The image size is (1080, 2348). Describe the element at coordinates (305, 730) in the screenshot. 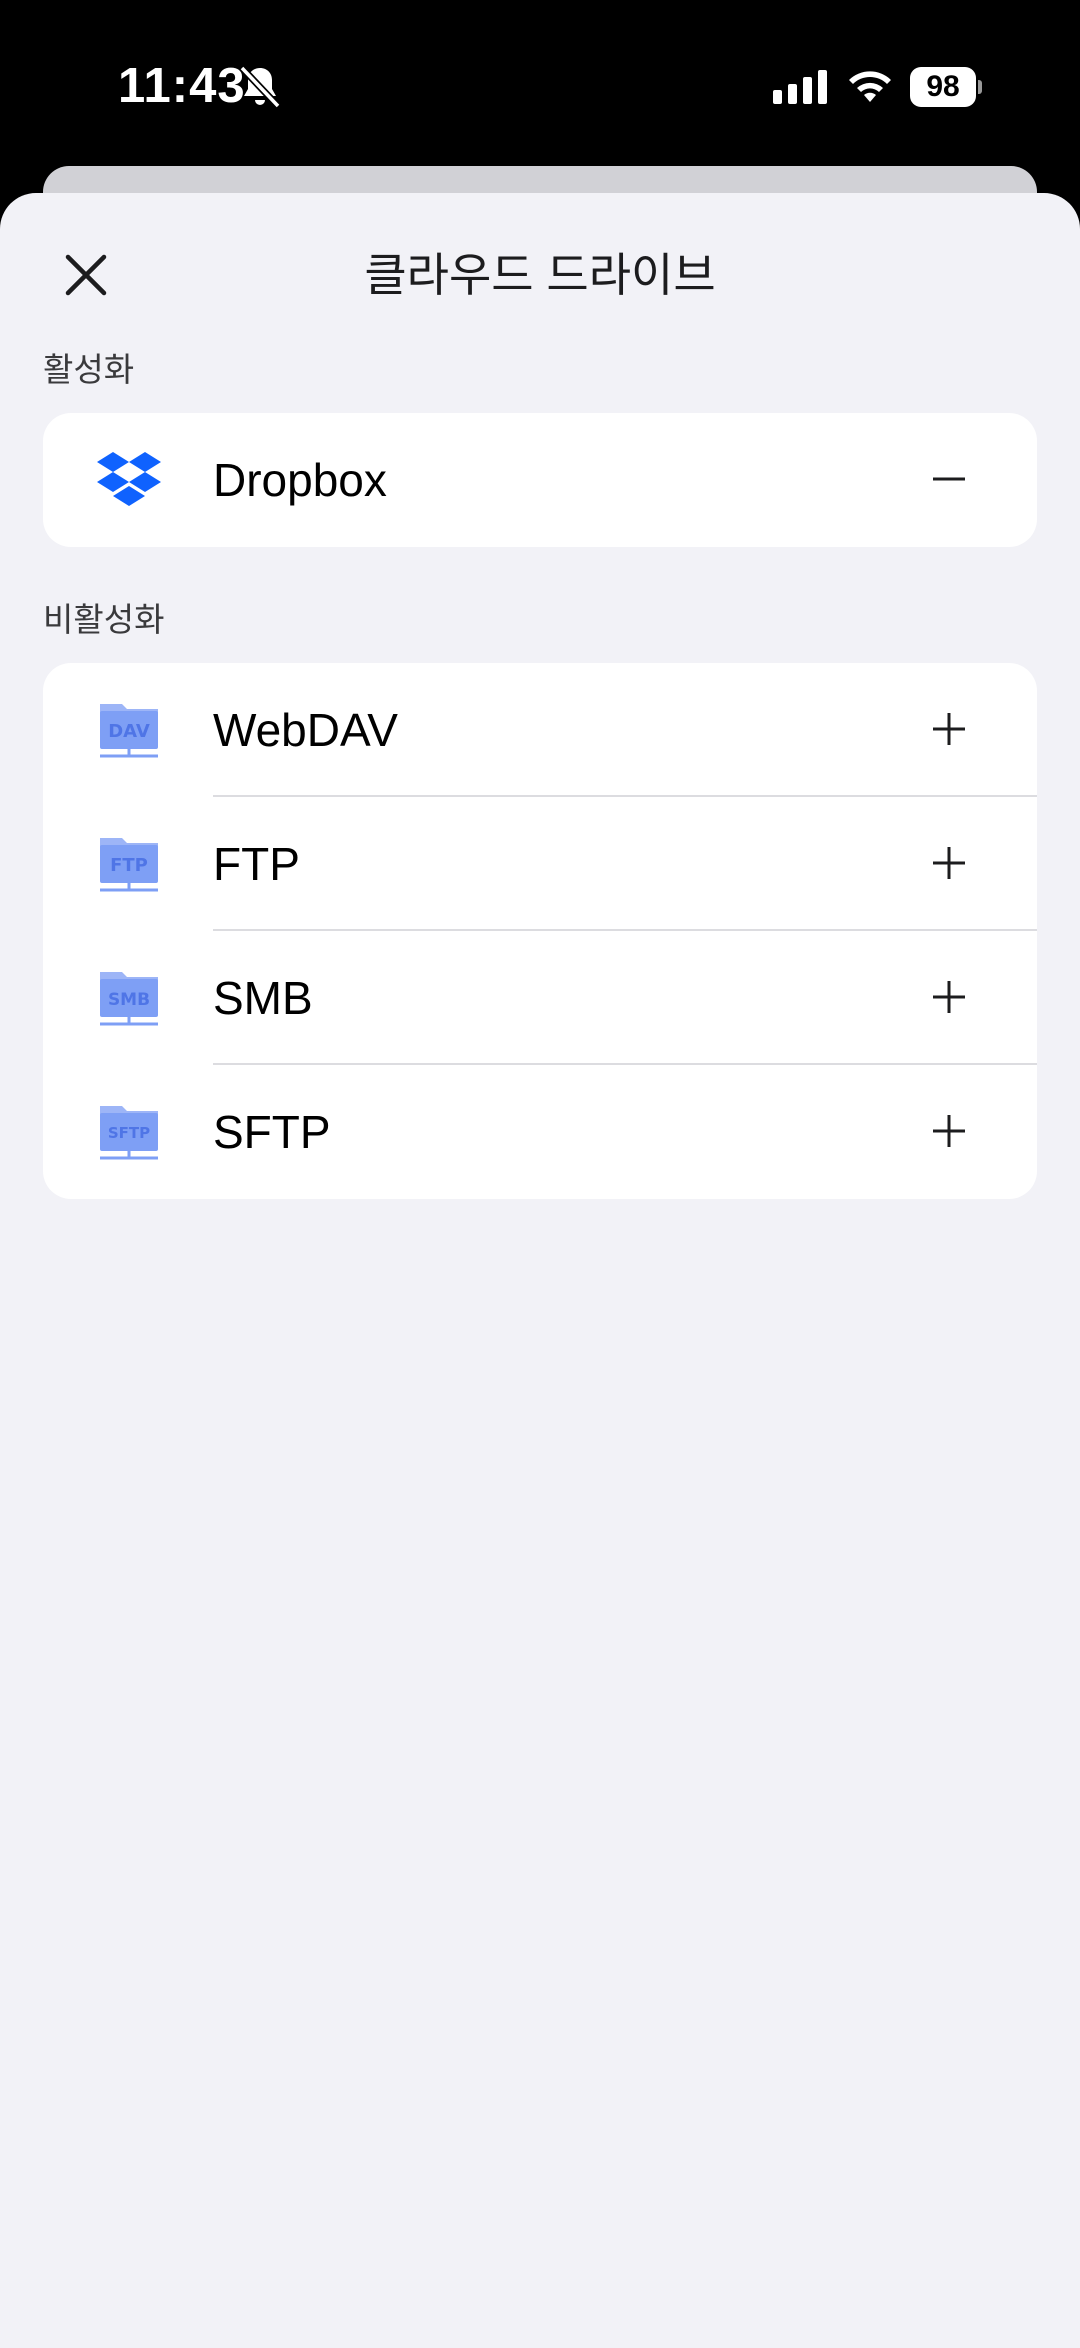

I see `drive-label: WebDAV` at that location.